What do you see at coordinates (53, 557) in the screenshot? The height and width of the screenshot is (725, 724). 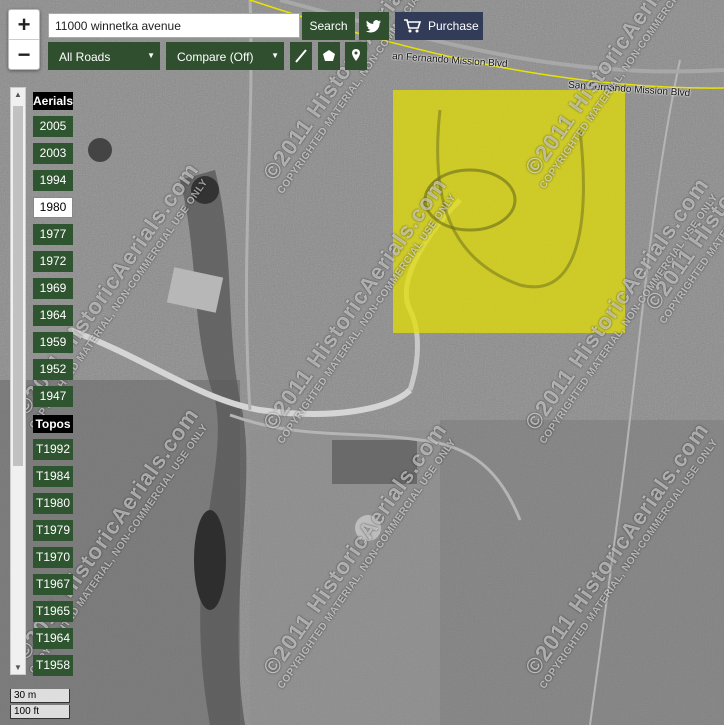 I see `topo-year-T1970: T1970` at bounding box center [53, 557].